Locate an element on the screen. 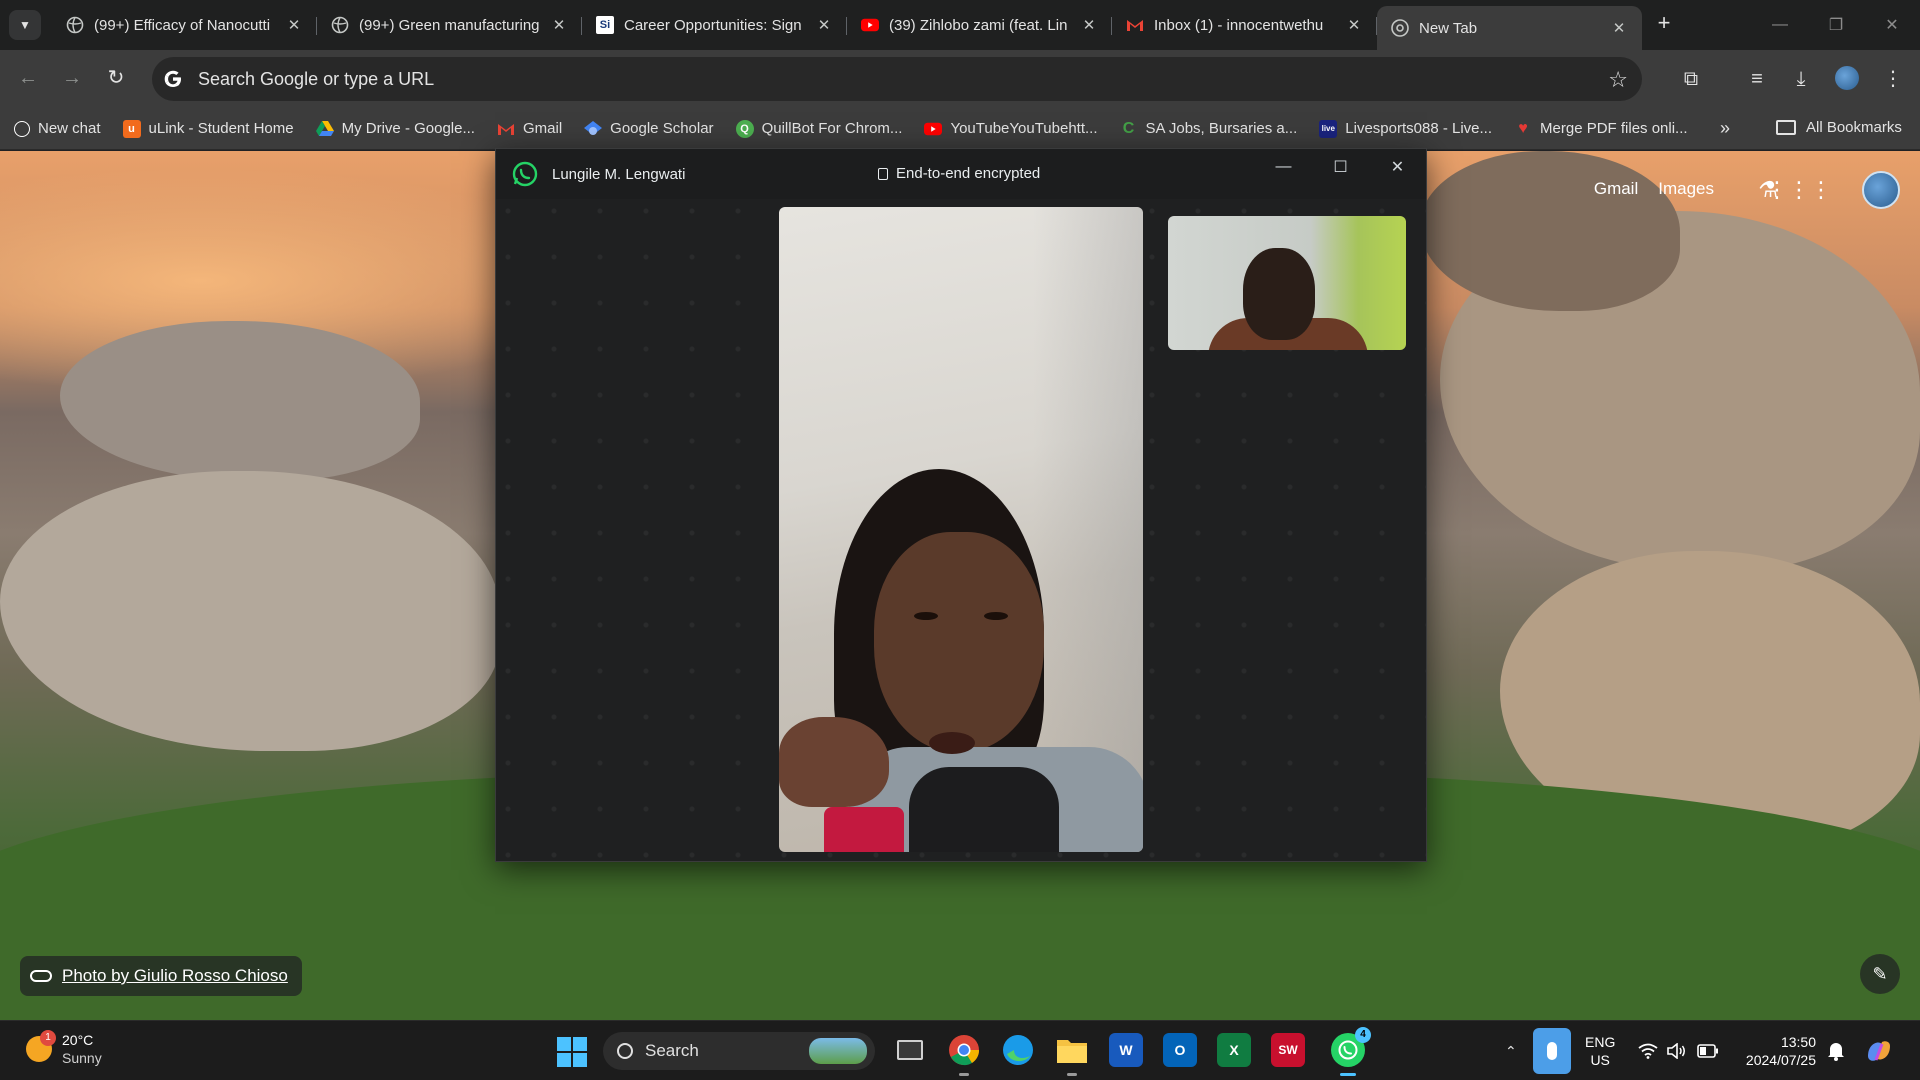 The image size is (1920, 1080). whatsapp-taskbar-icon: 4 is located at coordinates (1351, 1051).